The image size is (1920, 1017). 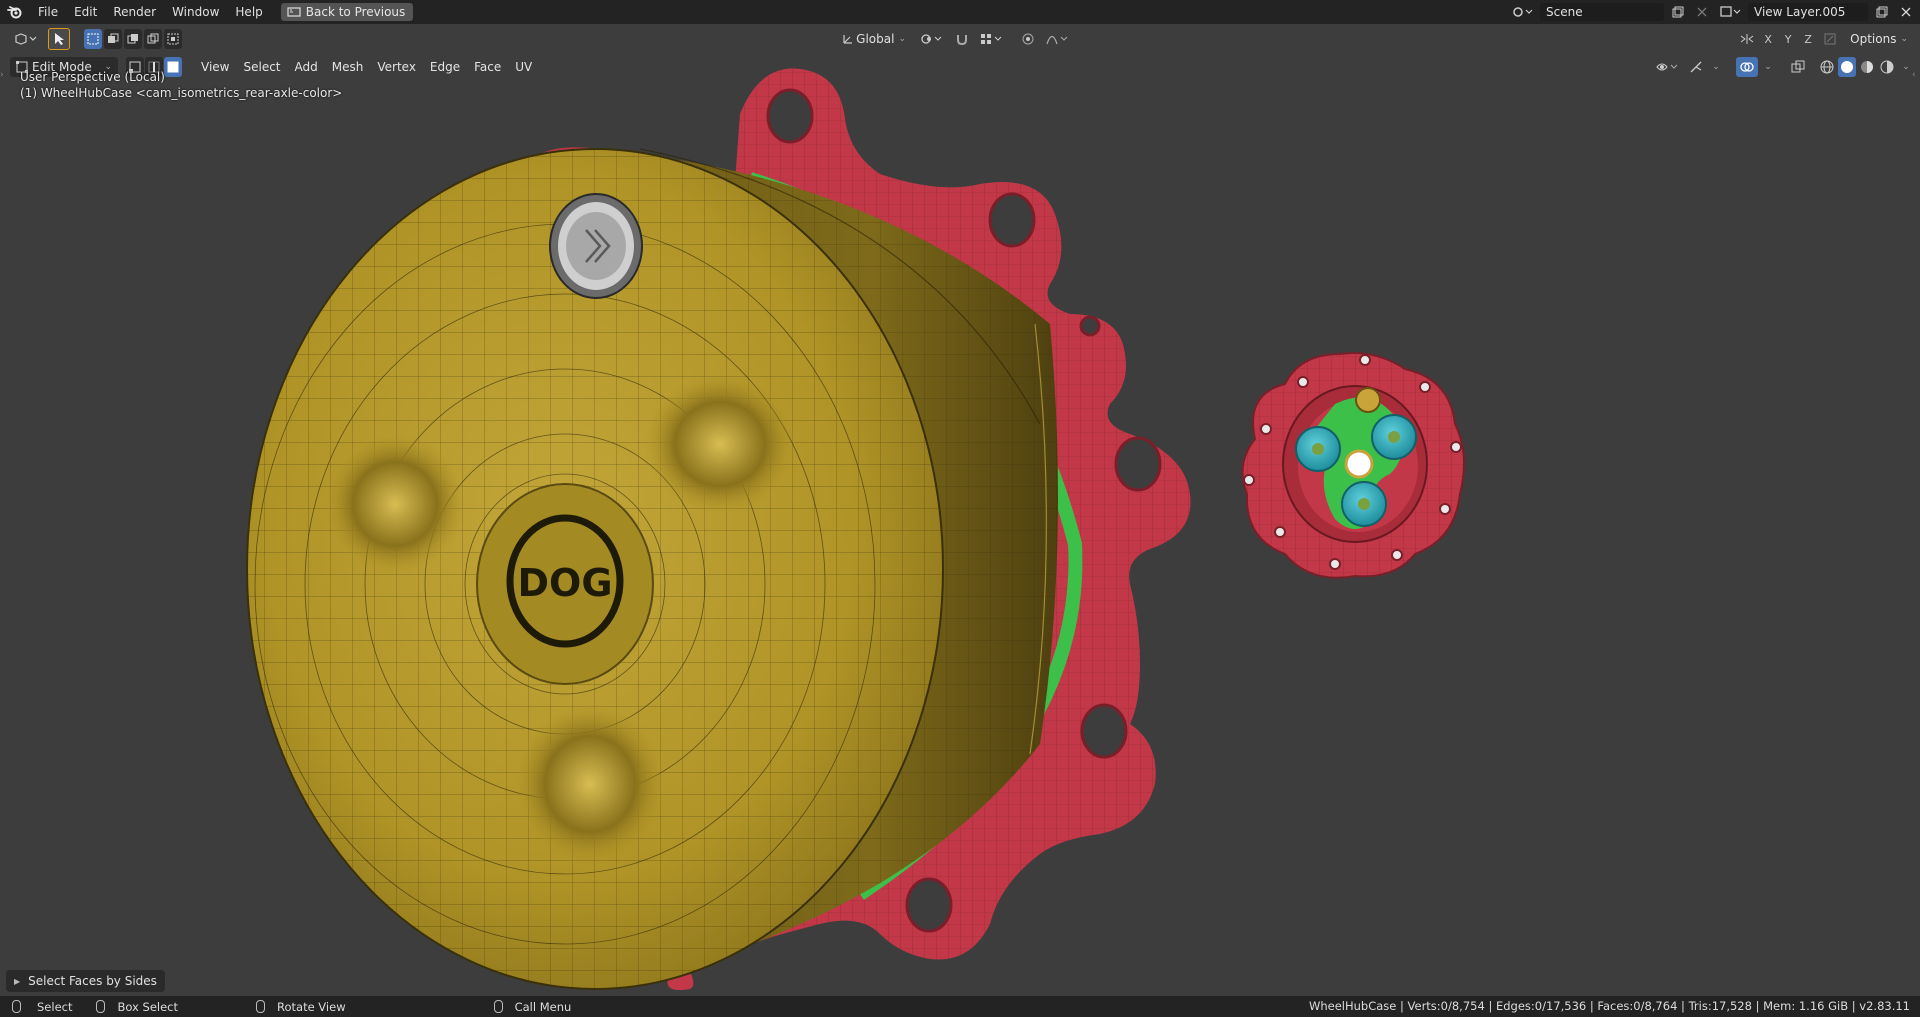 What do you see at coordinates (487, 67) in the screenshot?
I see `menu-face: Face` at bounding box center [487, 67].